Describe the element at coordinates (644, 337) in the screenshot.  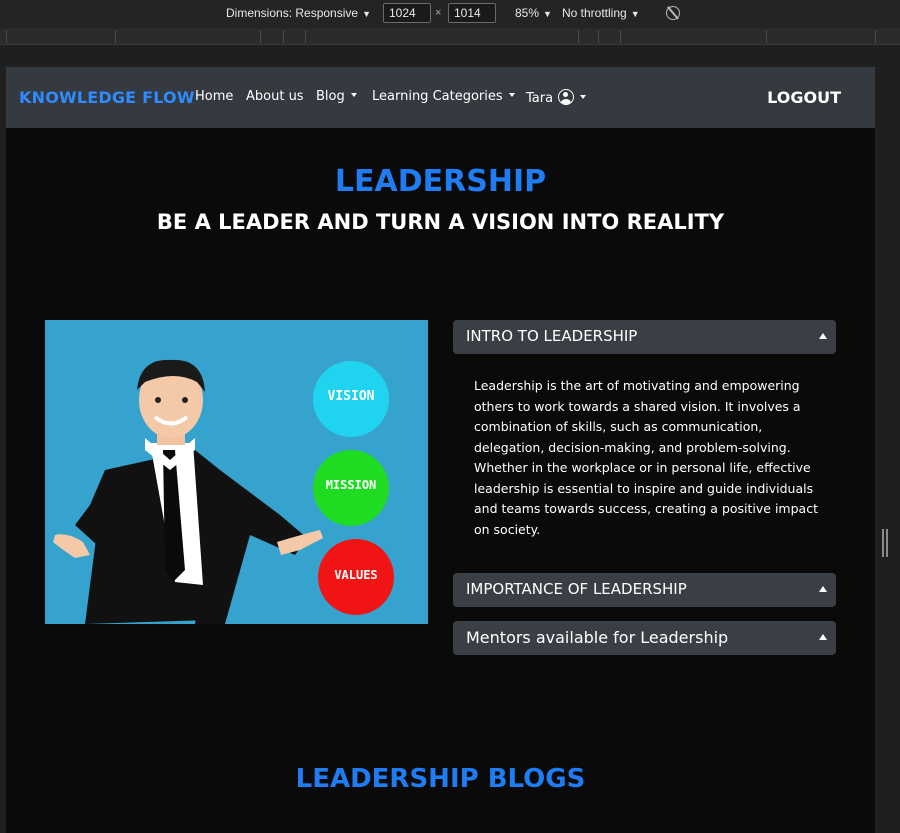
I see `accordion-intro-header: INTRO TO LEADERSHIP` at that location.